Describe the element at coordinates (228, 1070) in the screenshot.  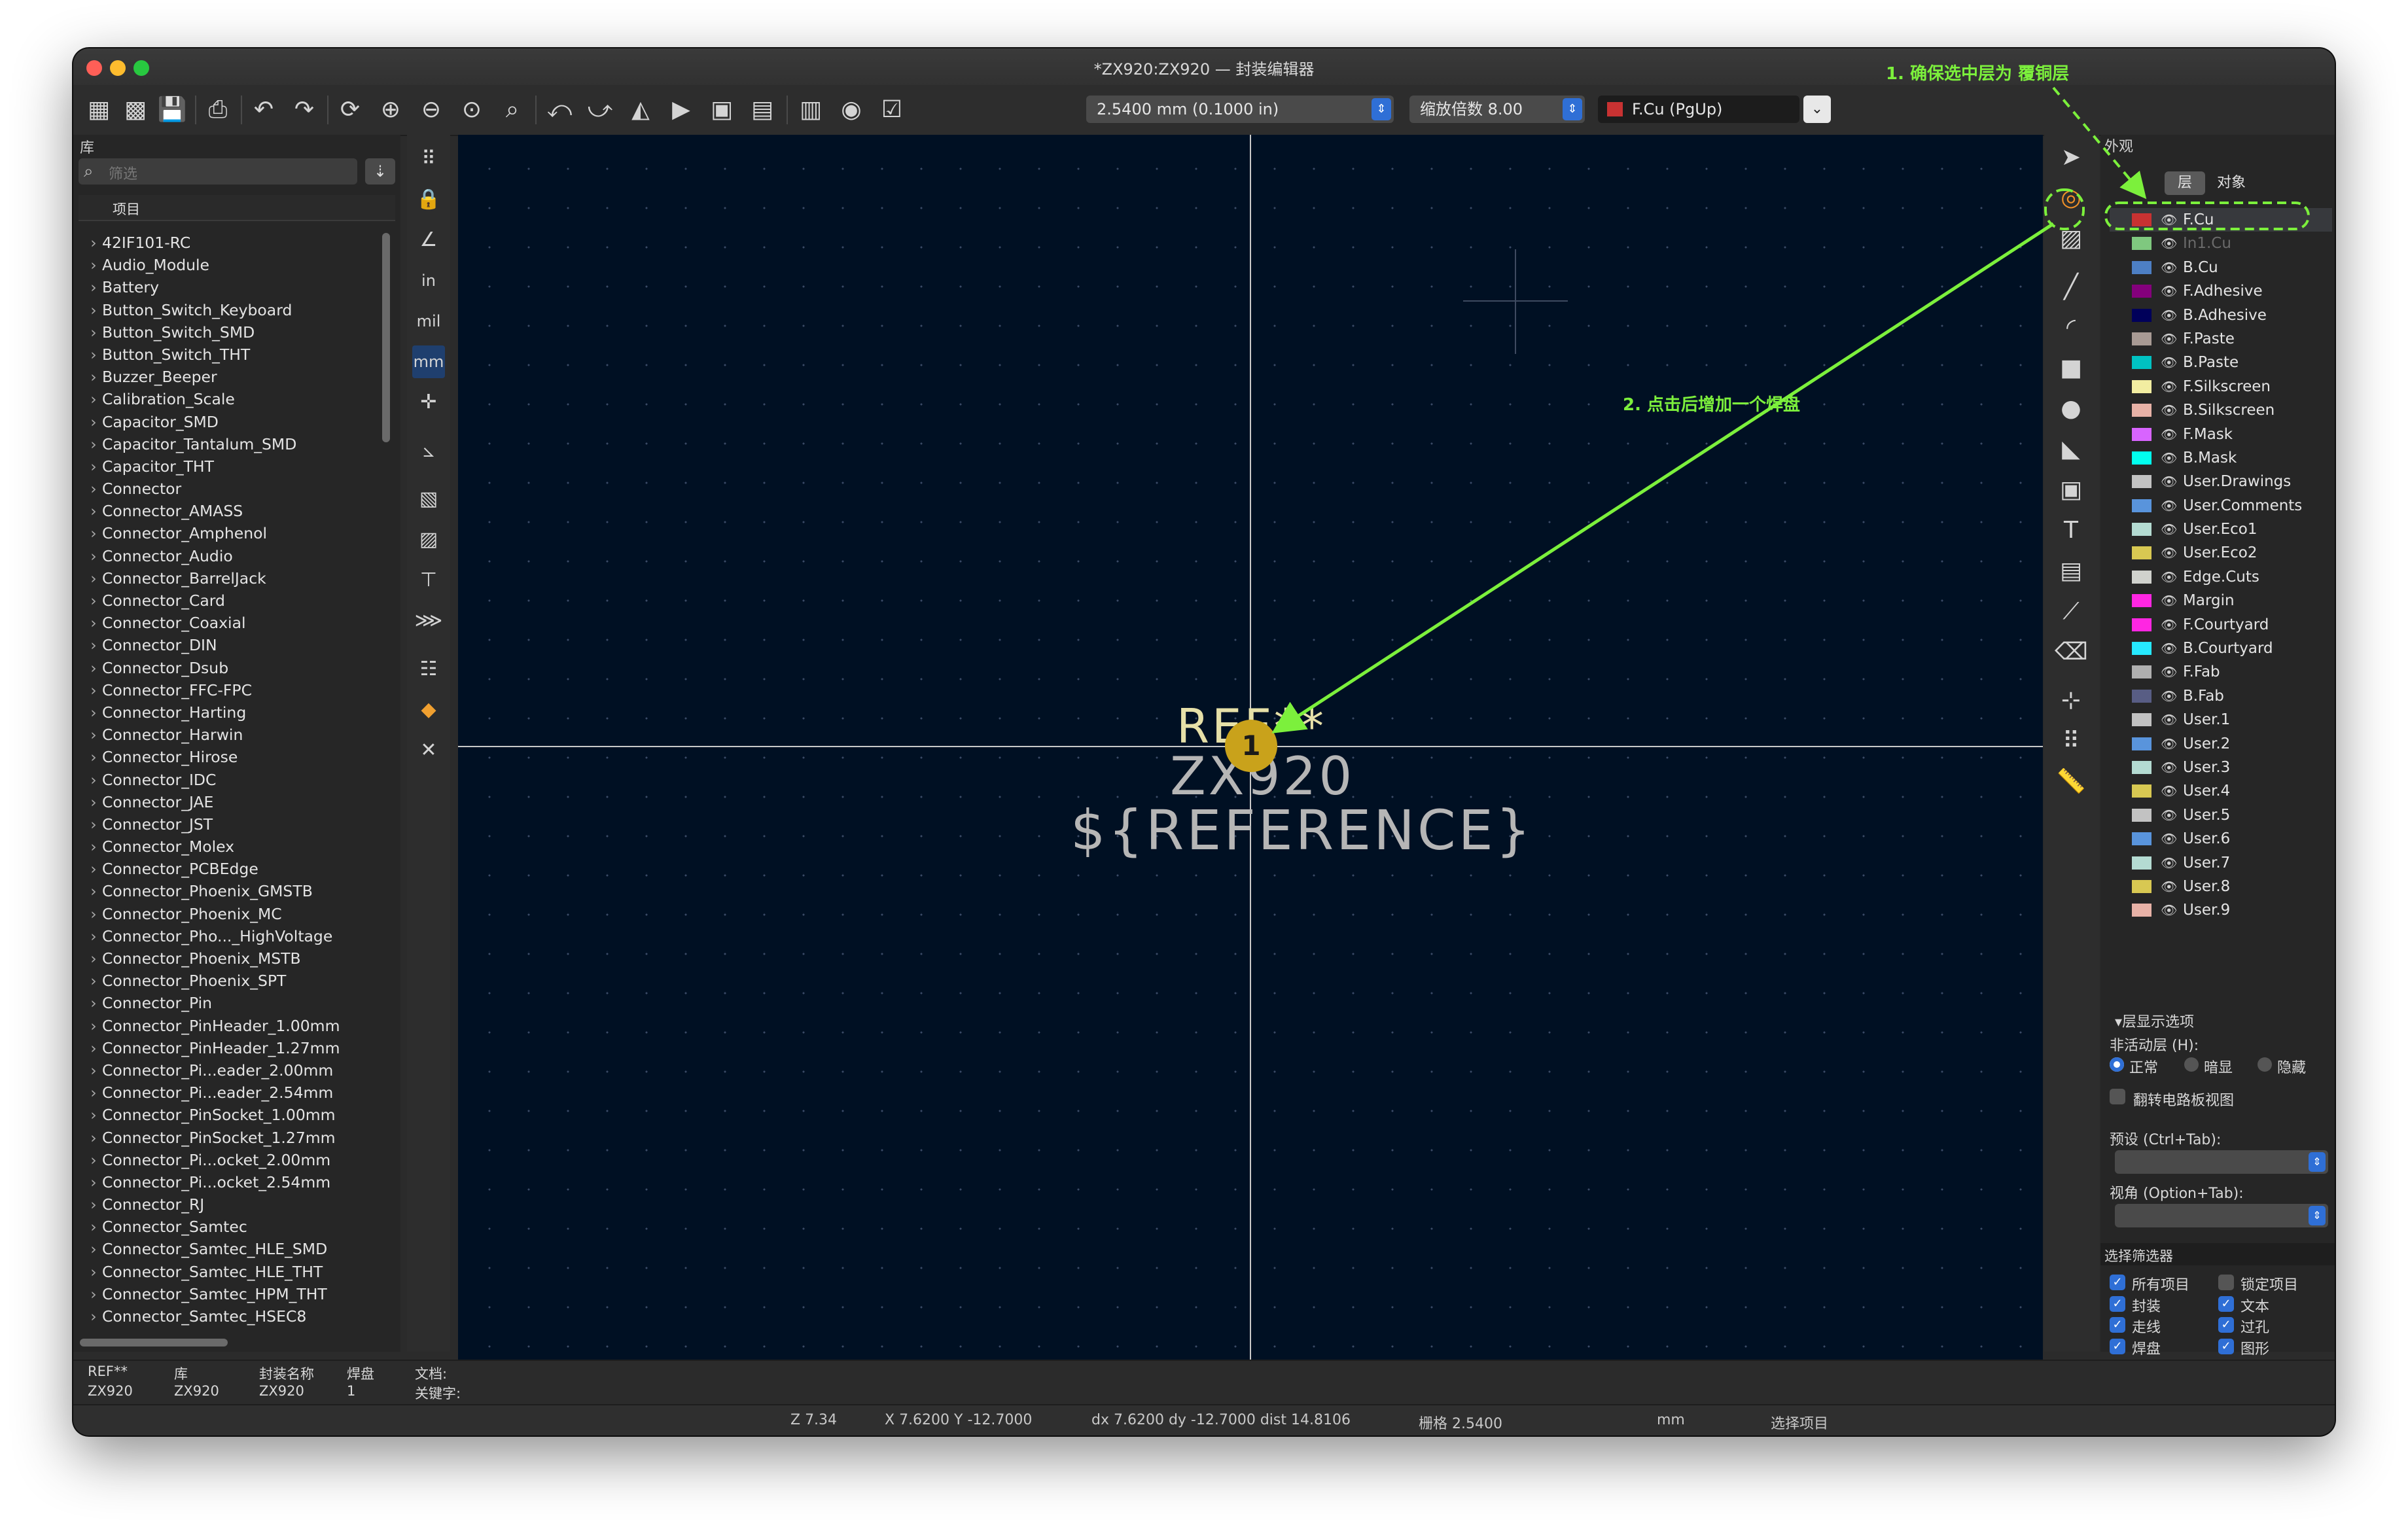
I see `list-item: › Connector_Pi...eader_2.00mm` at that location.